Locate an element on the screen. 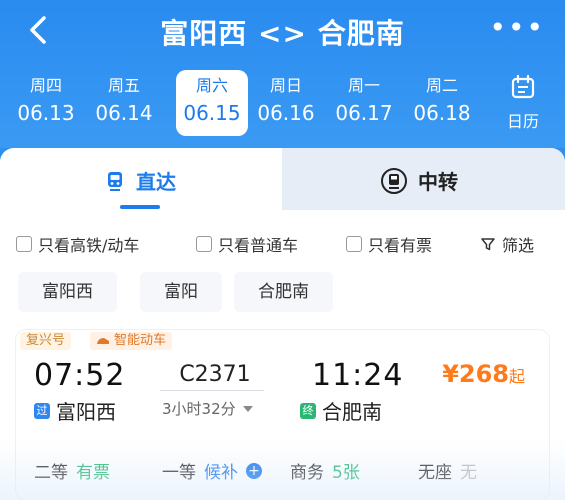 This screenshot has height=500, width=565. price: ¥268起 is located at coordinates (483, 374).